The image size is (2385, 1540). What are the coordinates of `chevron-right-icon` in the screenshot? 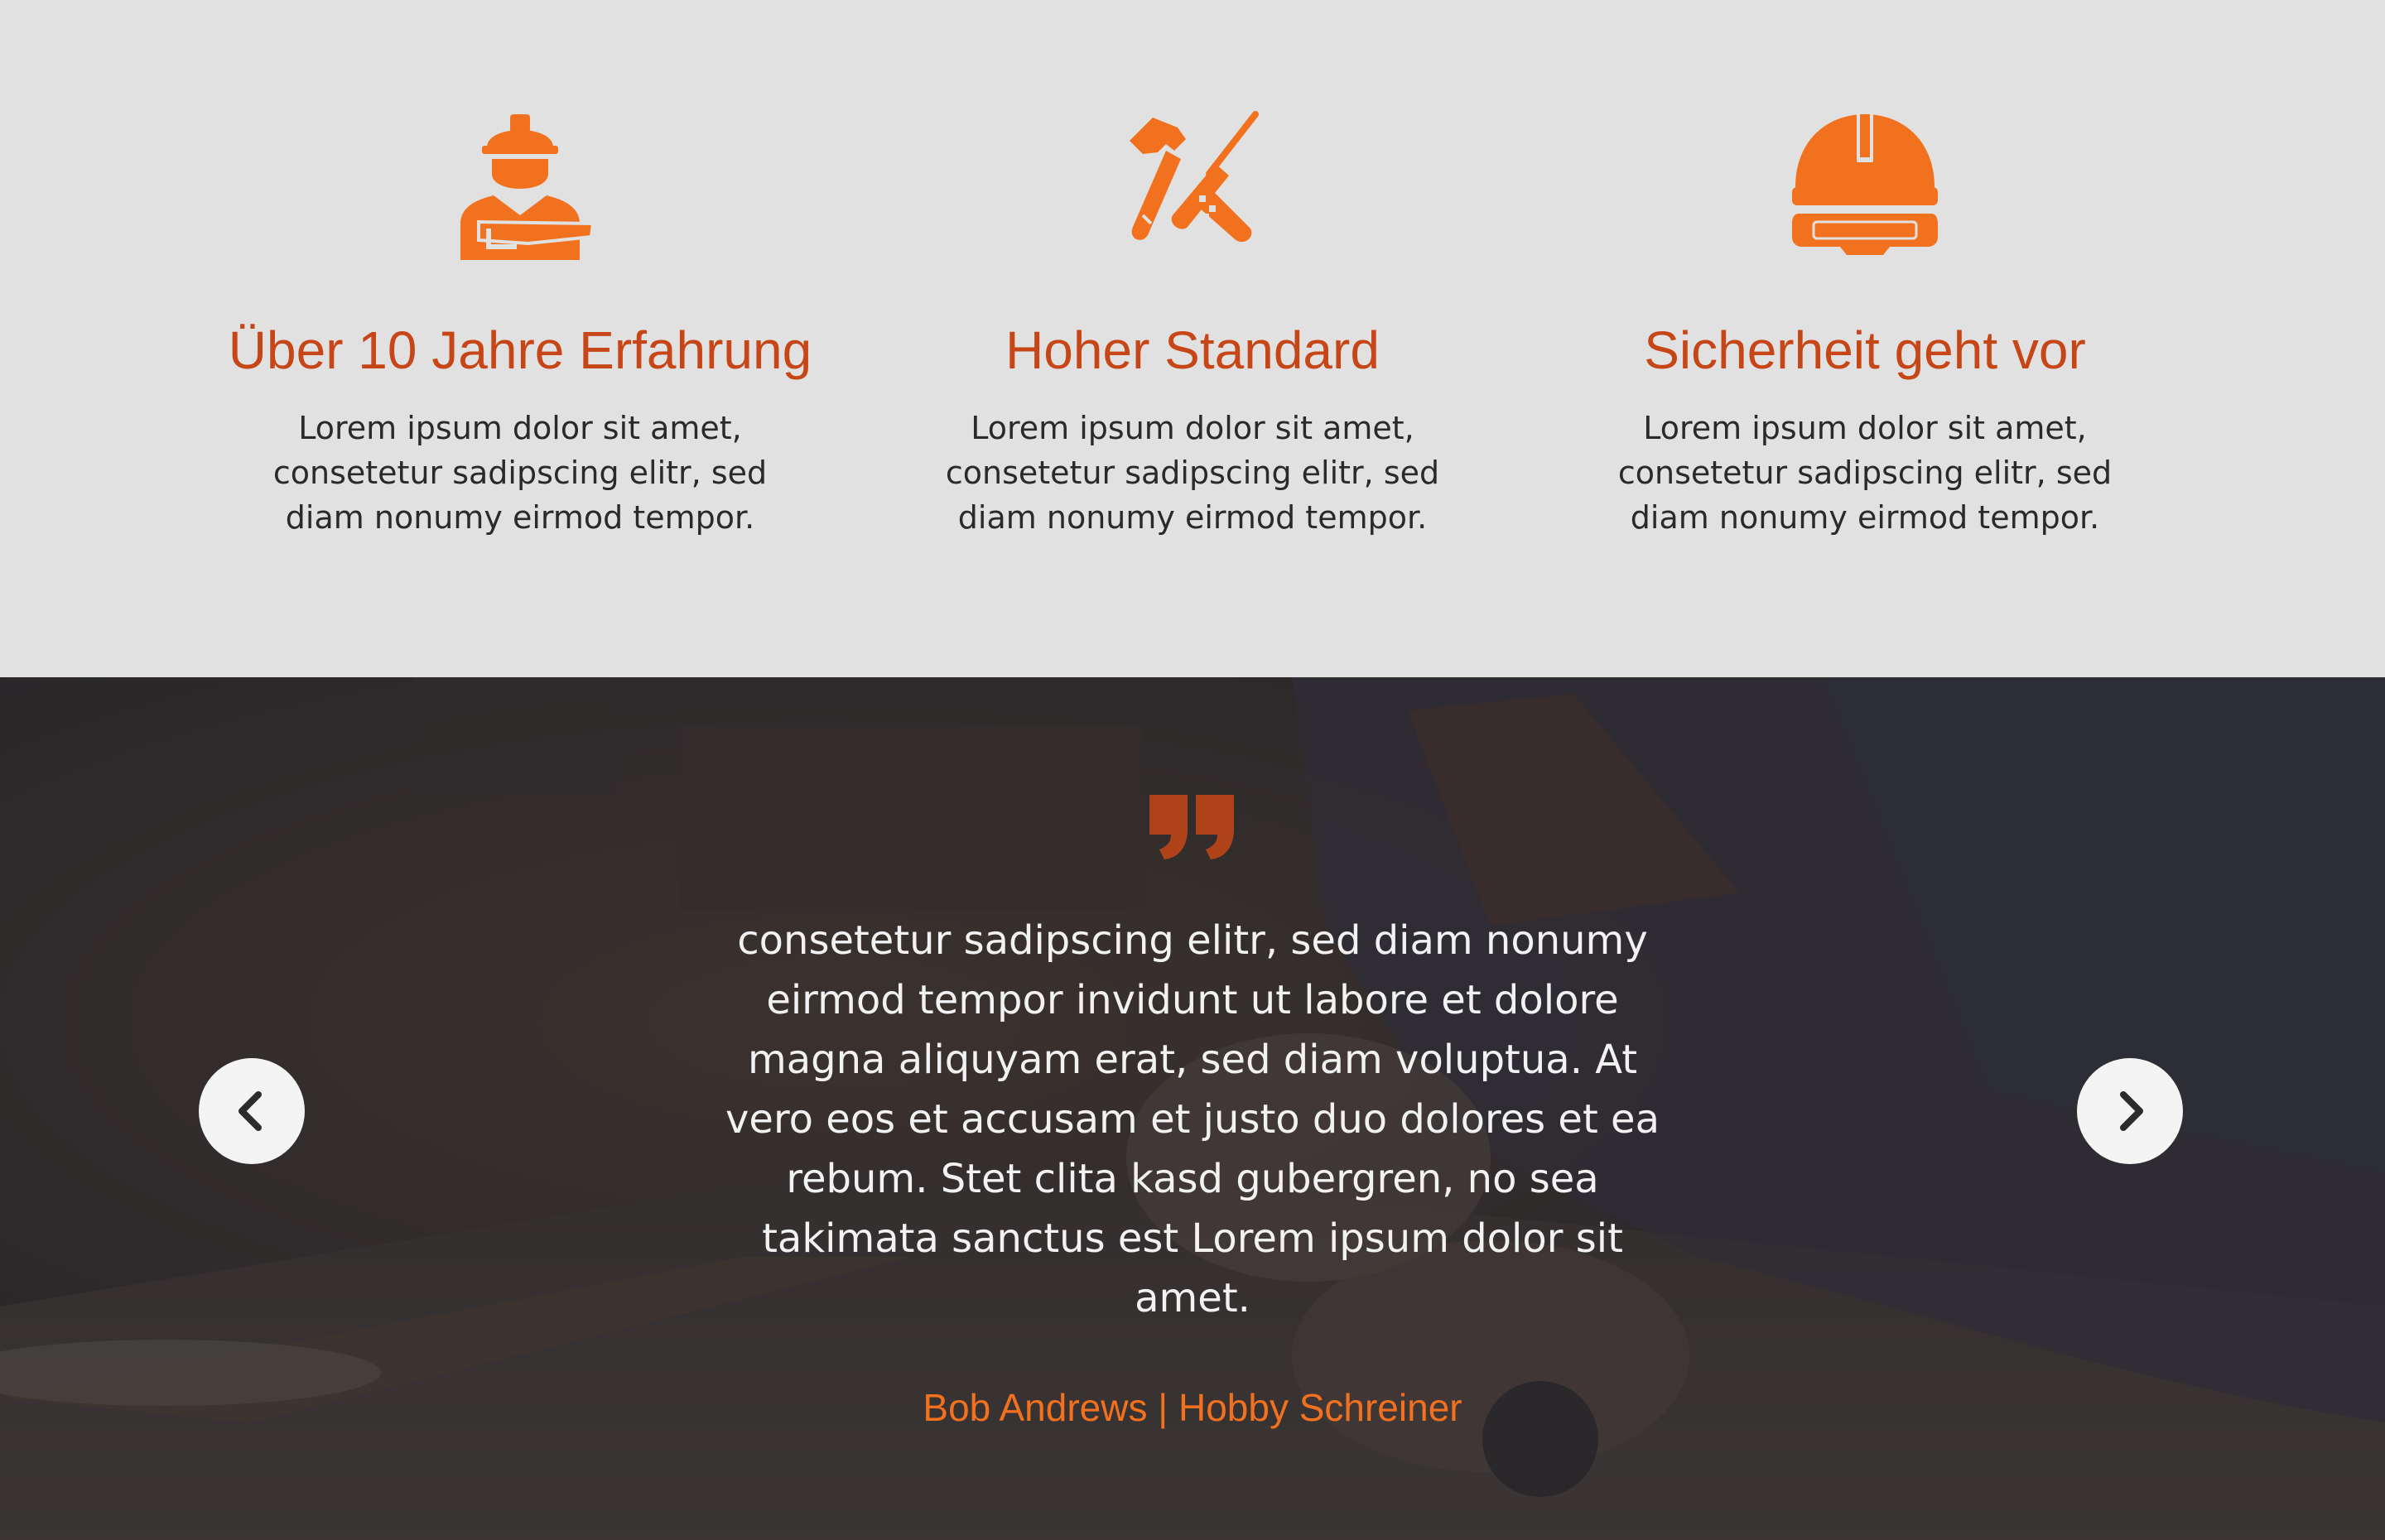 It's located at (2131, 1111).